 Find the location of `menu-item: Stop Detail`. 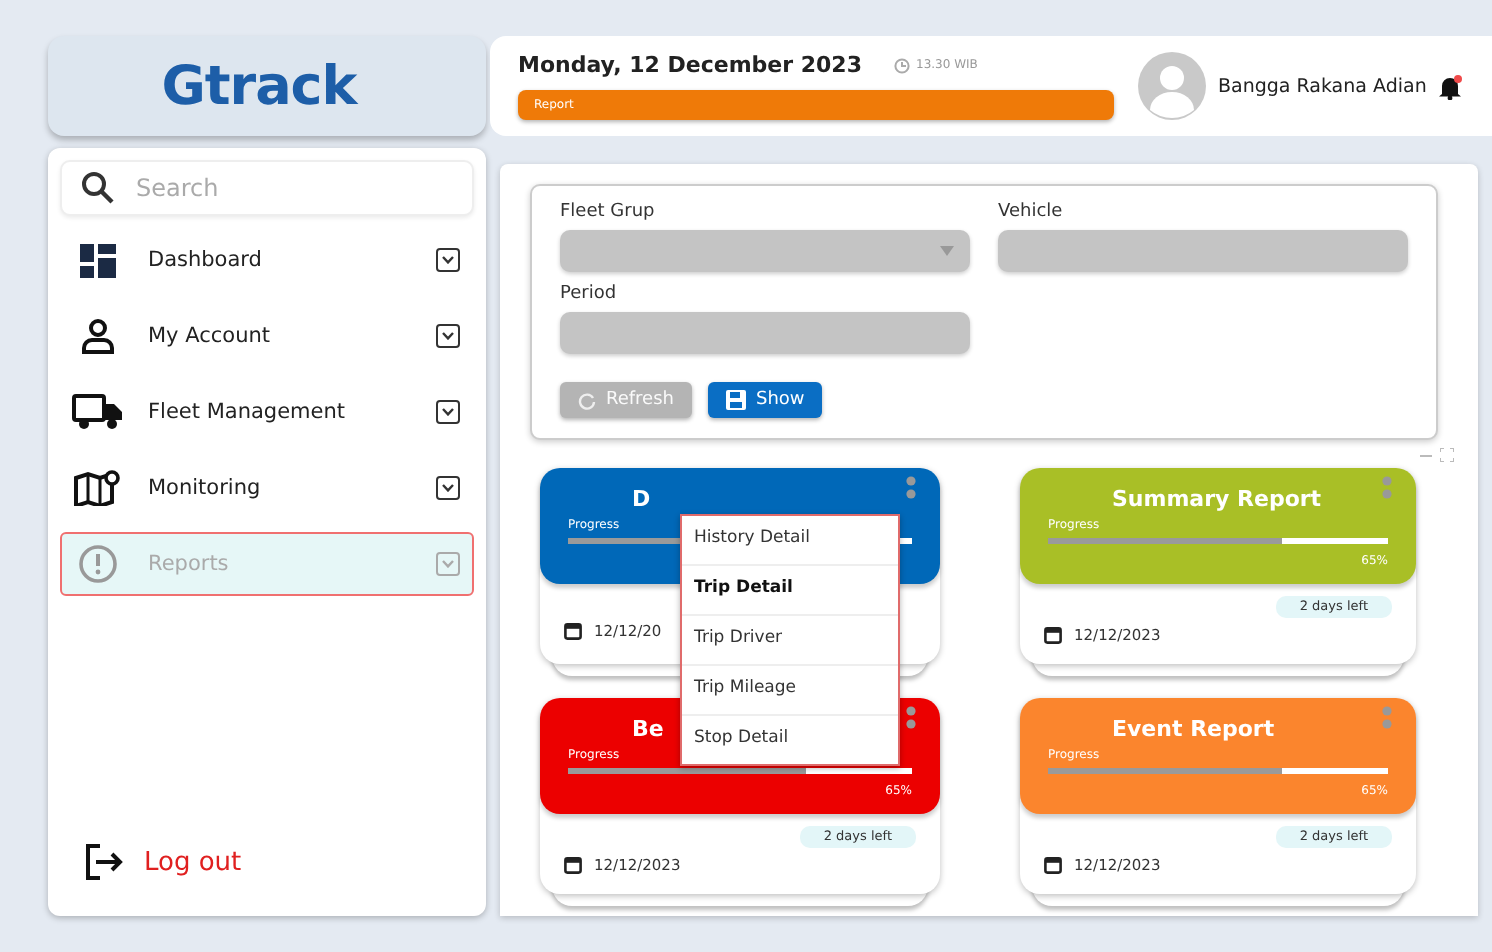

menu-item: Stop Detail is located at coordinates (790, 740).